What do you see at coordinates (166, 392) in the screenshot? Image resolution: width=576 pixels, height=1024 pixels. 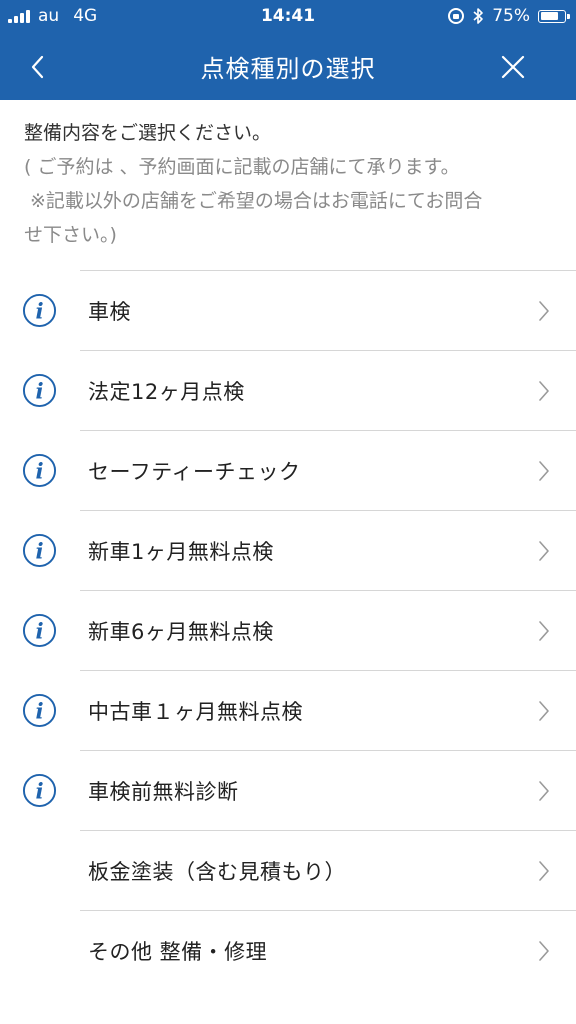 I see `list-item-label: 法定12ヶ月点検` at bounding box center [166, 392].